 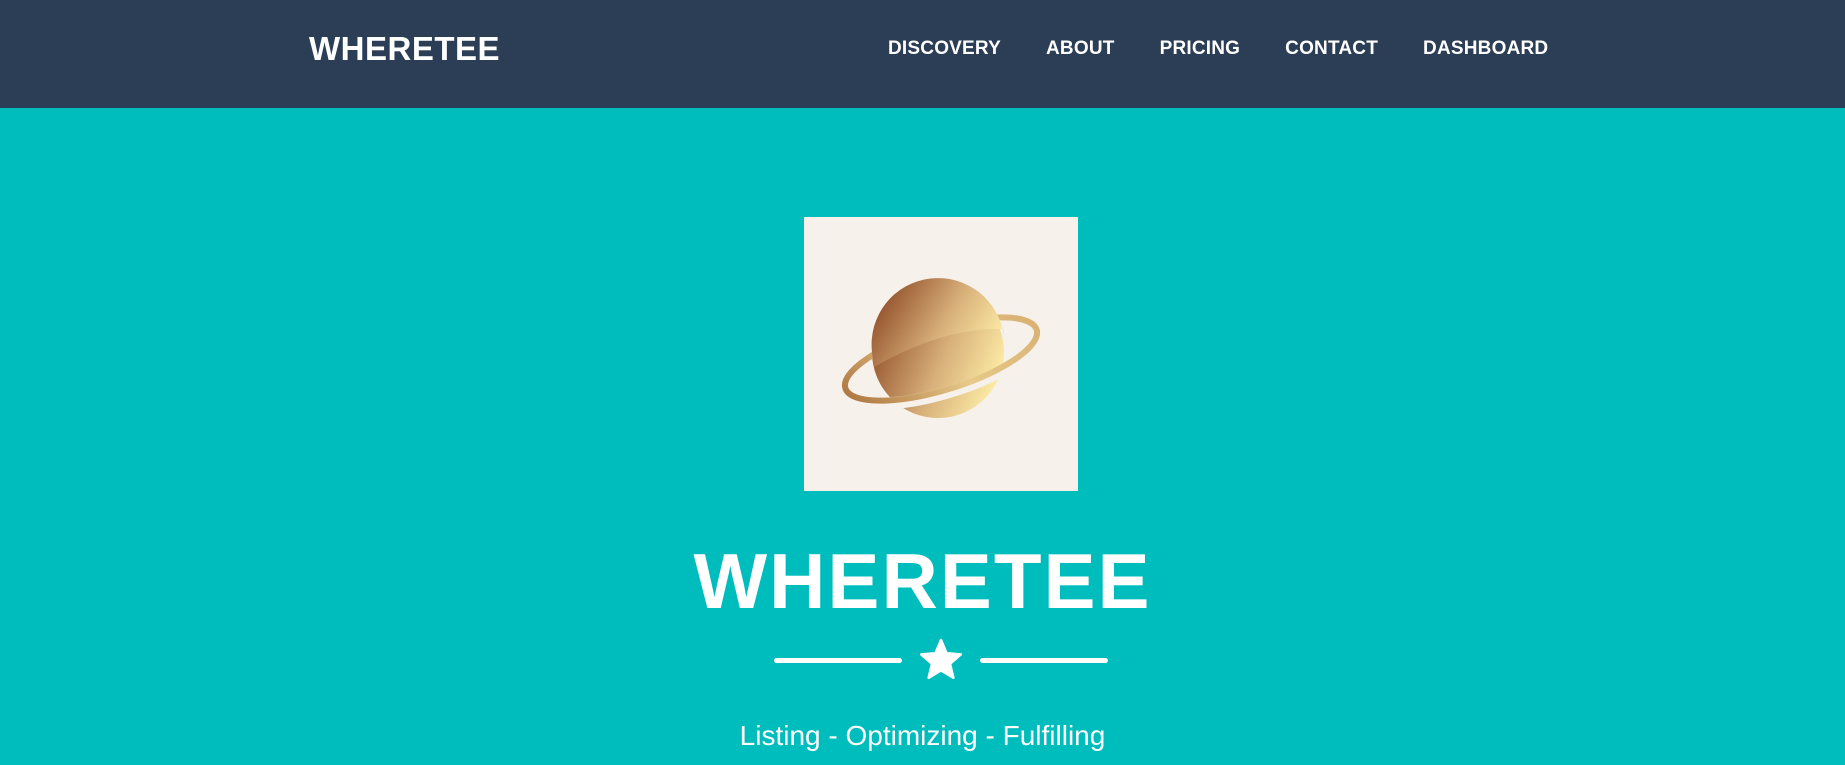 I want to click on nav-link-contact: CONTACT, so click(x=1331, y=49).